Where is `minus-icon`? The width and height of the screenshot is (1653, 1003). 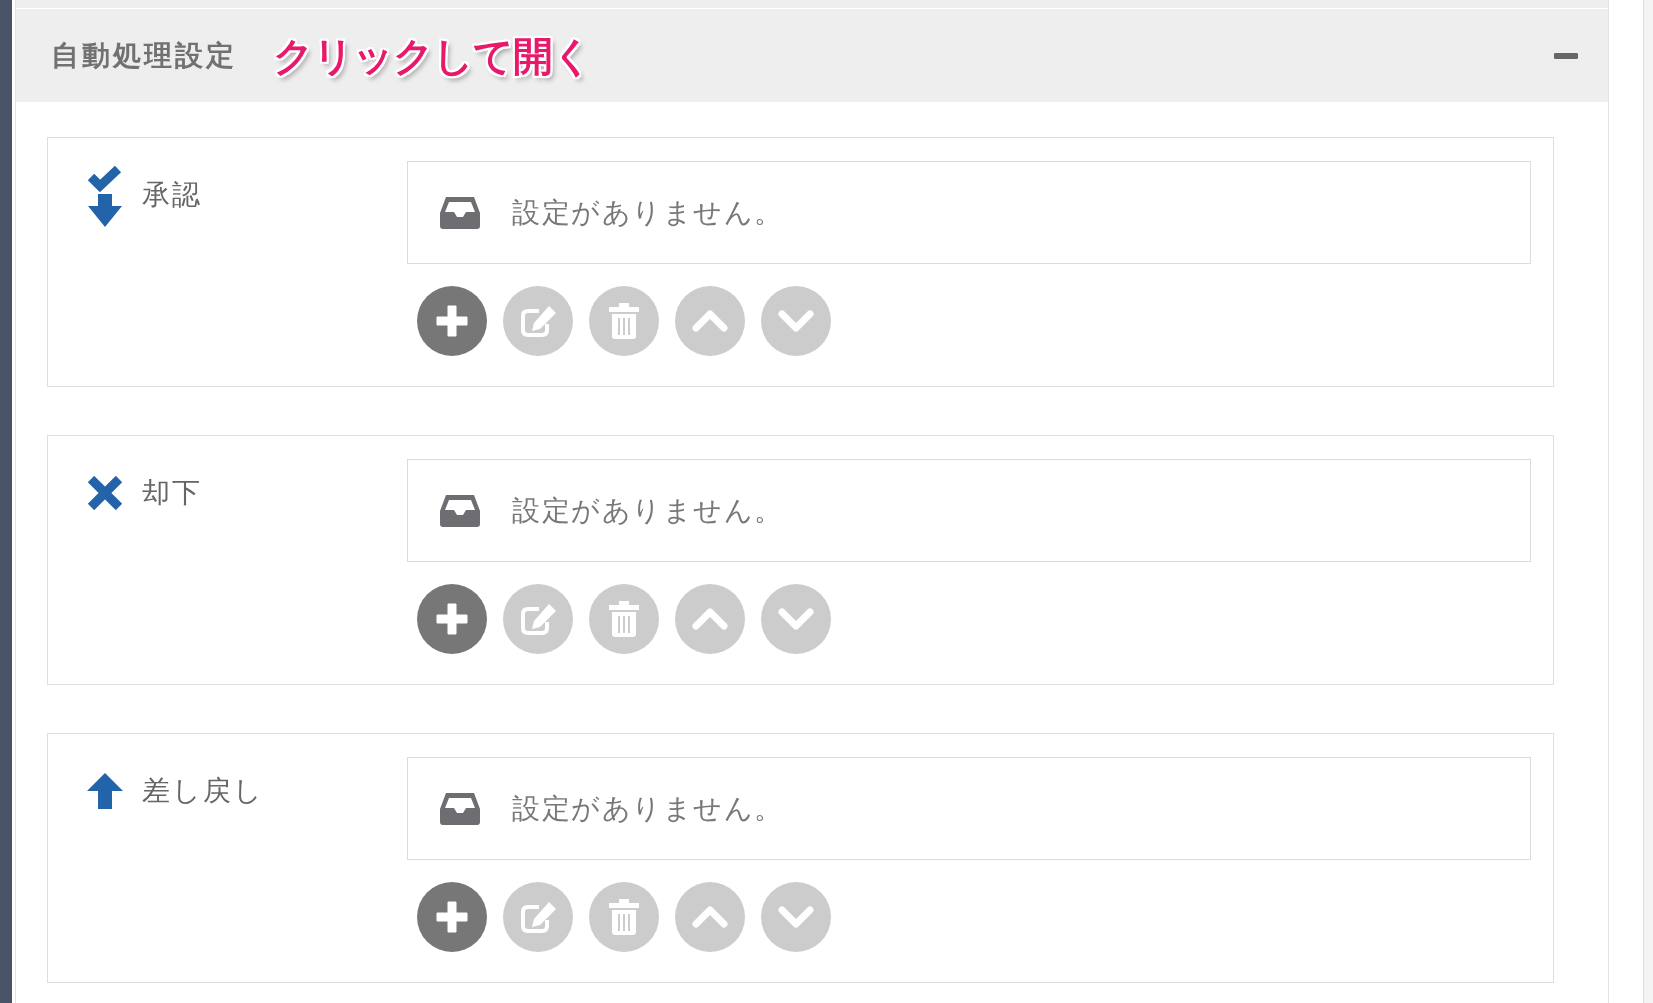 minus-icon is located at coordinates (1566, 55).